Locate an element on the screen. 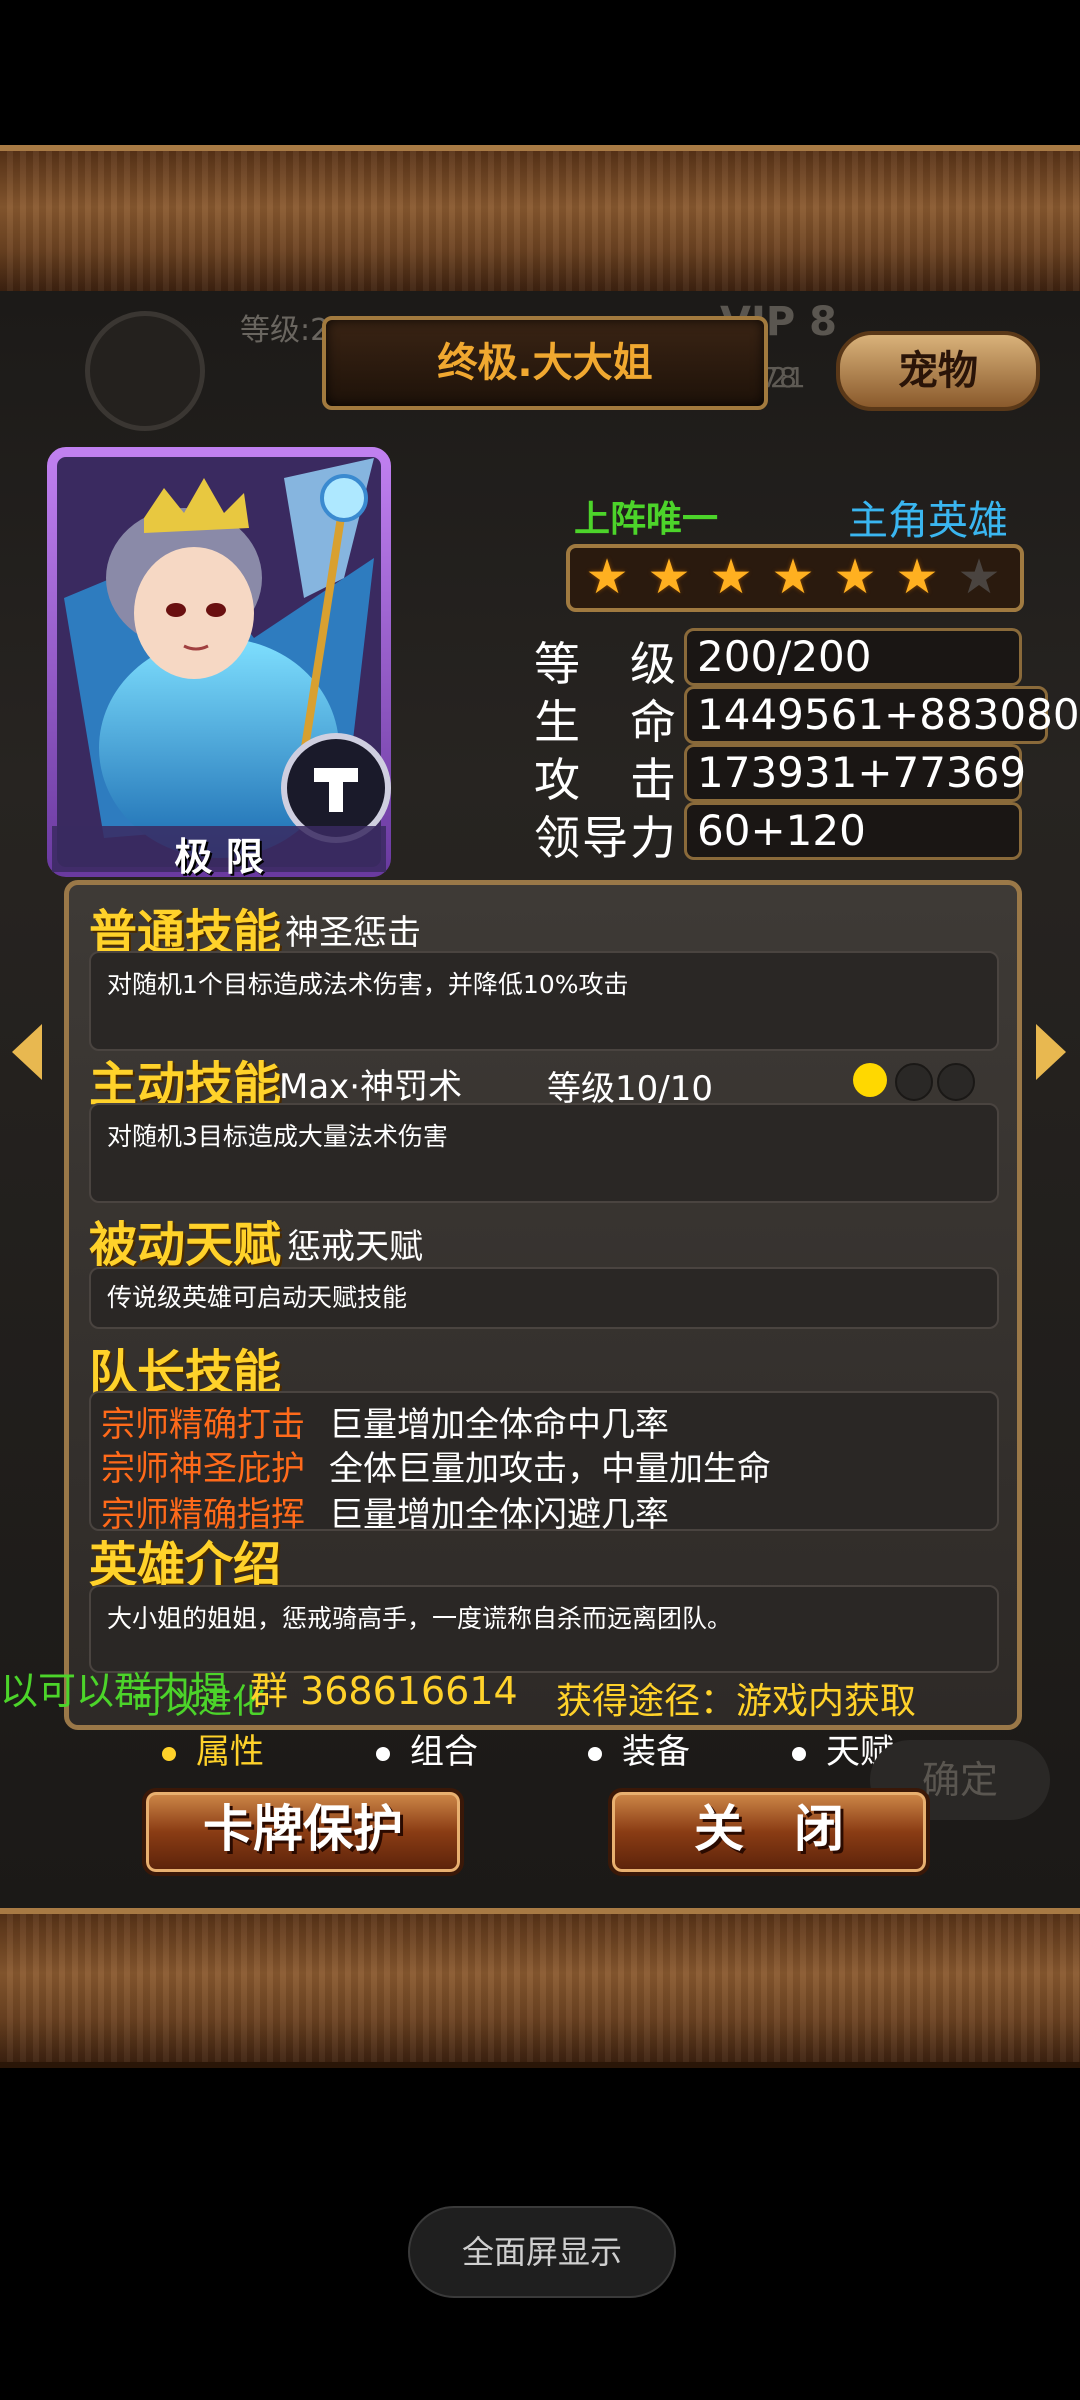  captain-skill-item: 宗师精确打击 巨量增加全体命中几率 is located at coordinates (544, 1421).